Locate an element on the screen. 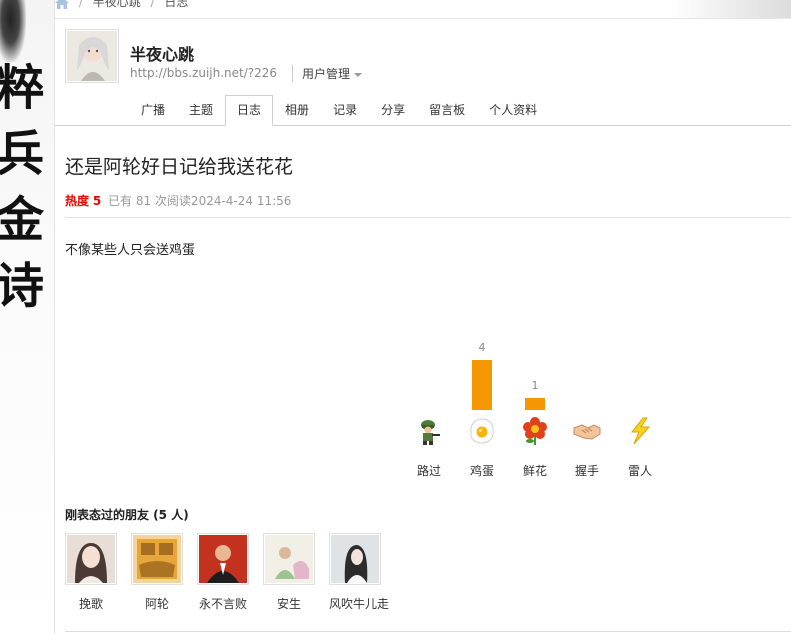 This screenshot has height=634, width=791. soldier-icon is located at coordinates (430, 432).